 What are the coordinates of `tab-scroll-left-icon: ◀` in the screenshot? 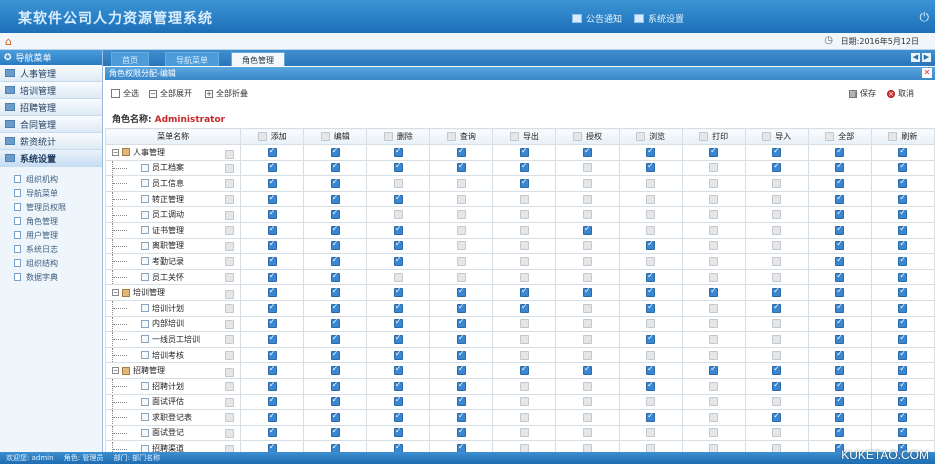 It's located at (915, 57).